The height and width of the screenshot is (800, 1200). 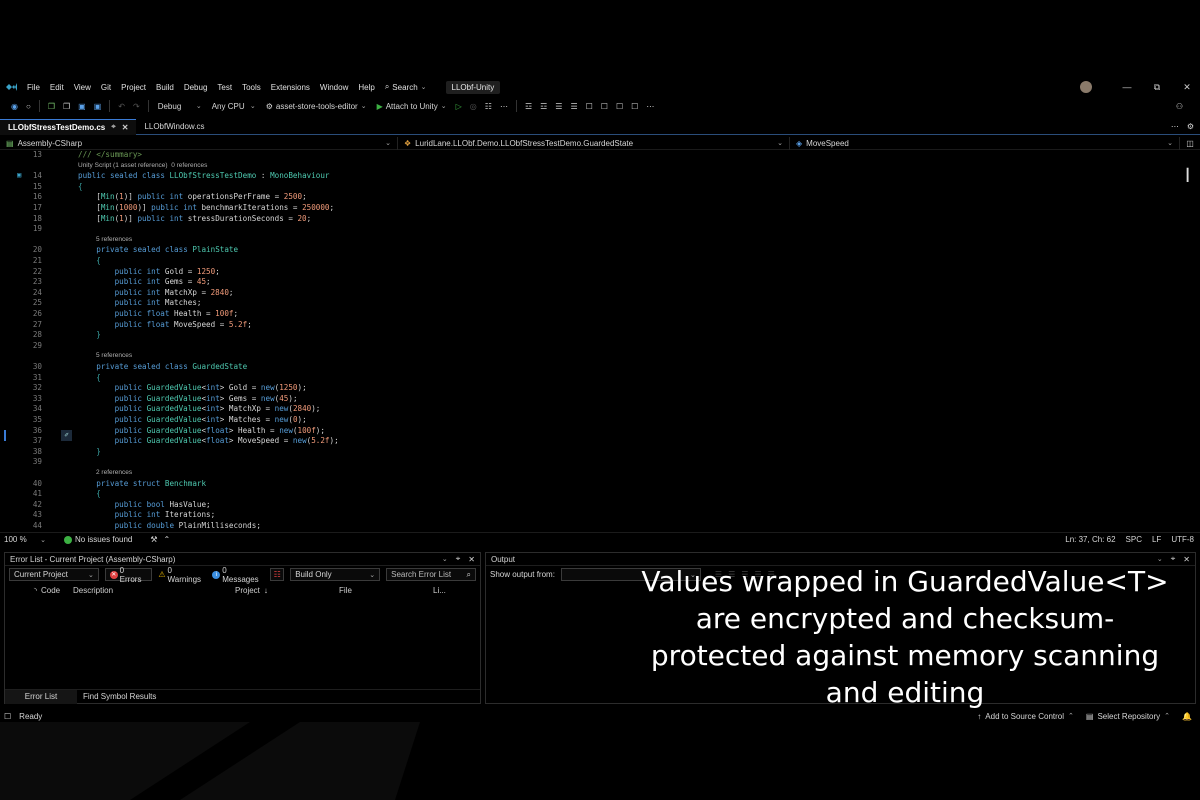 I want to click on line-number: 19, so click(x=37, y=229).